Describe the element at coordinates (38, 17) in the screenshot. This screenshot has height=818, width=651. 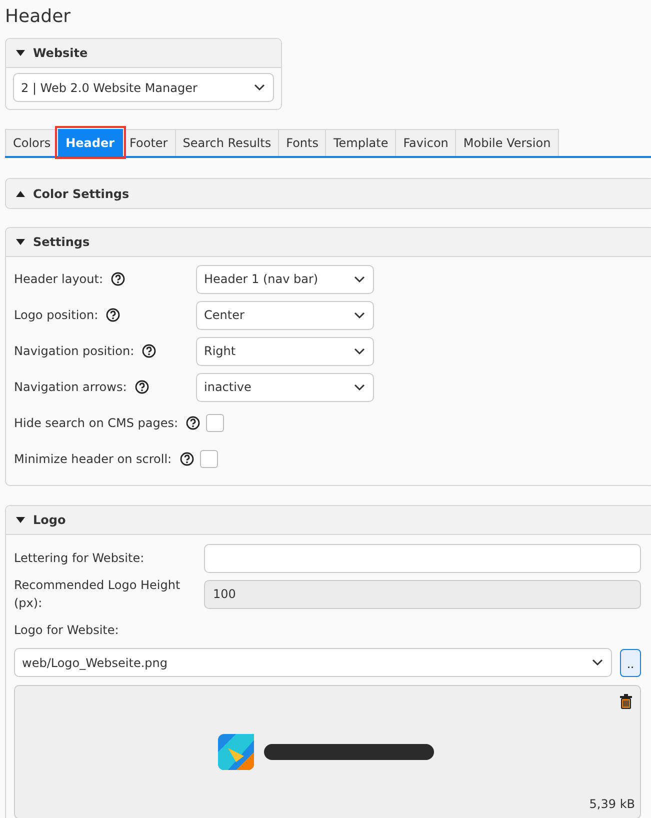
I see `page-title: Header` at that location.